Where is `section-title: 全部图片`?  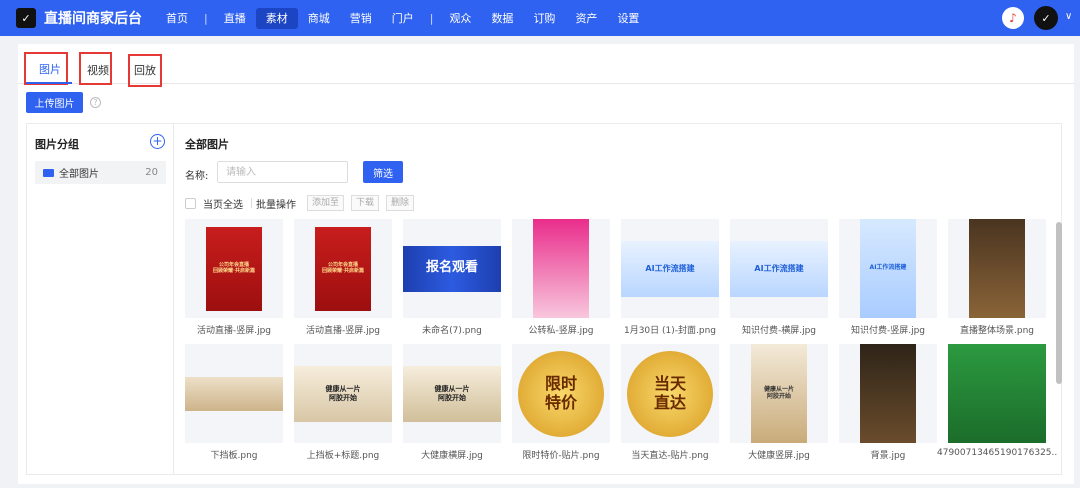 section-title: 全部图片 is located at coordinates (207, 144).